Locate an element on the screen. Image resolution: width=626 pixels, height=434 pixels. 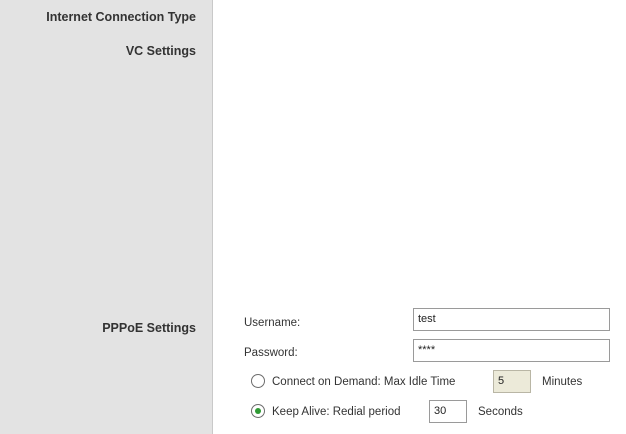
multiplexing-llc-label: LLC is located at coordinates (452, 52).